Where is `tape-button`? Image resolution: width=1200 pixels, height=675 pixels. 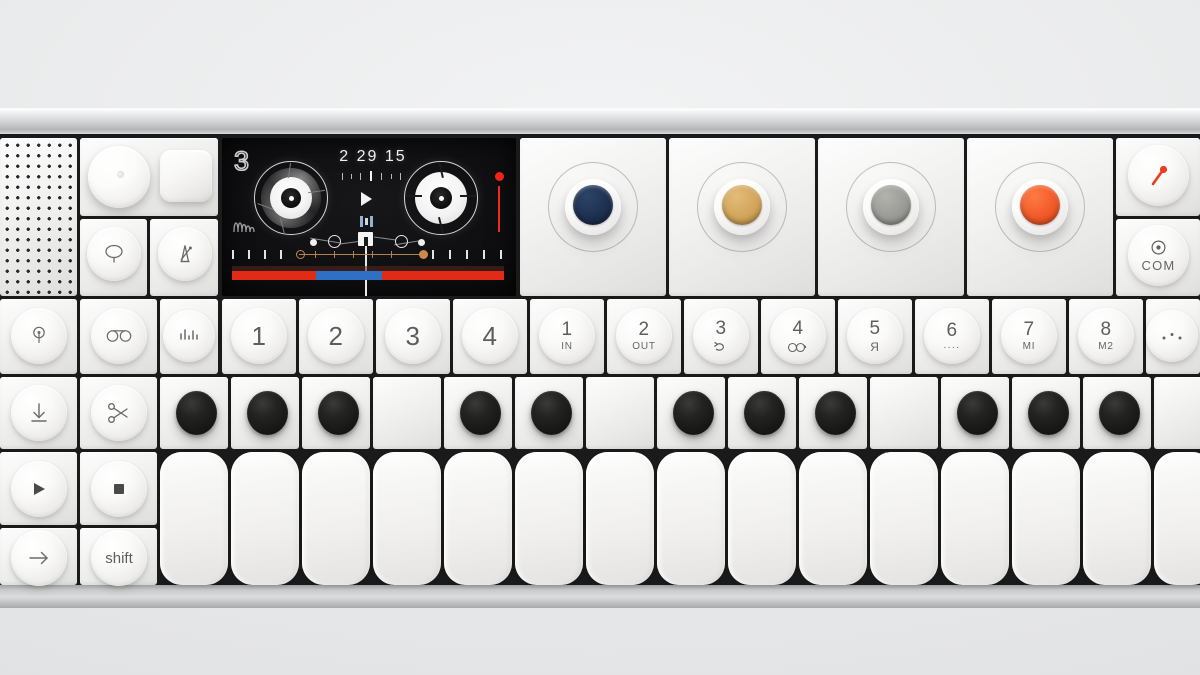 tape-button is located at coordinates (119, 336).